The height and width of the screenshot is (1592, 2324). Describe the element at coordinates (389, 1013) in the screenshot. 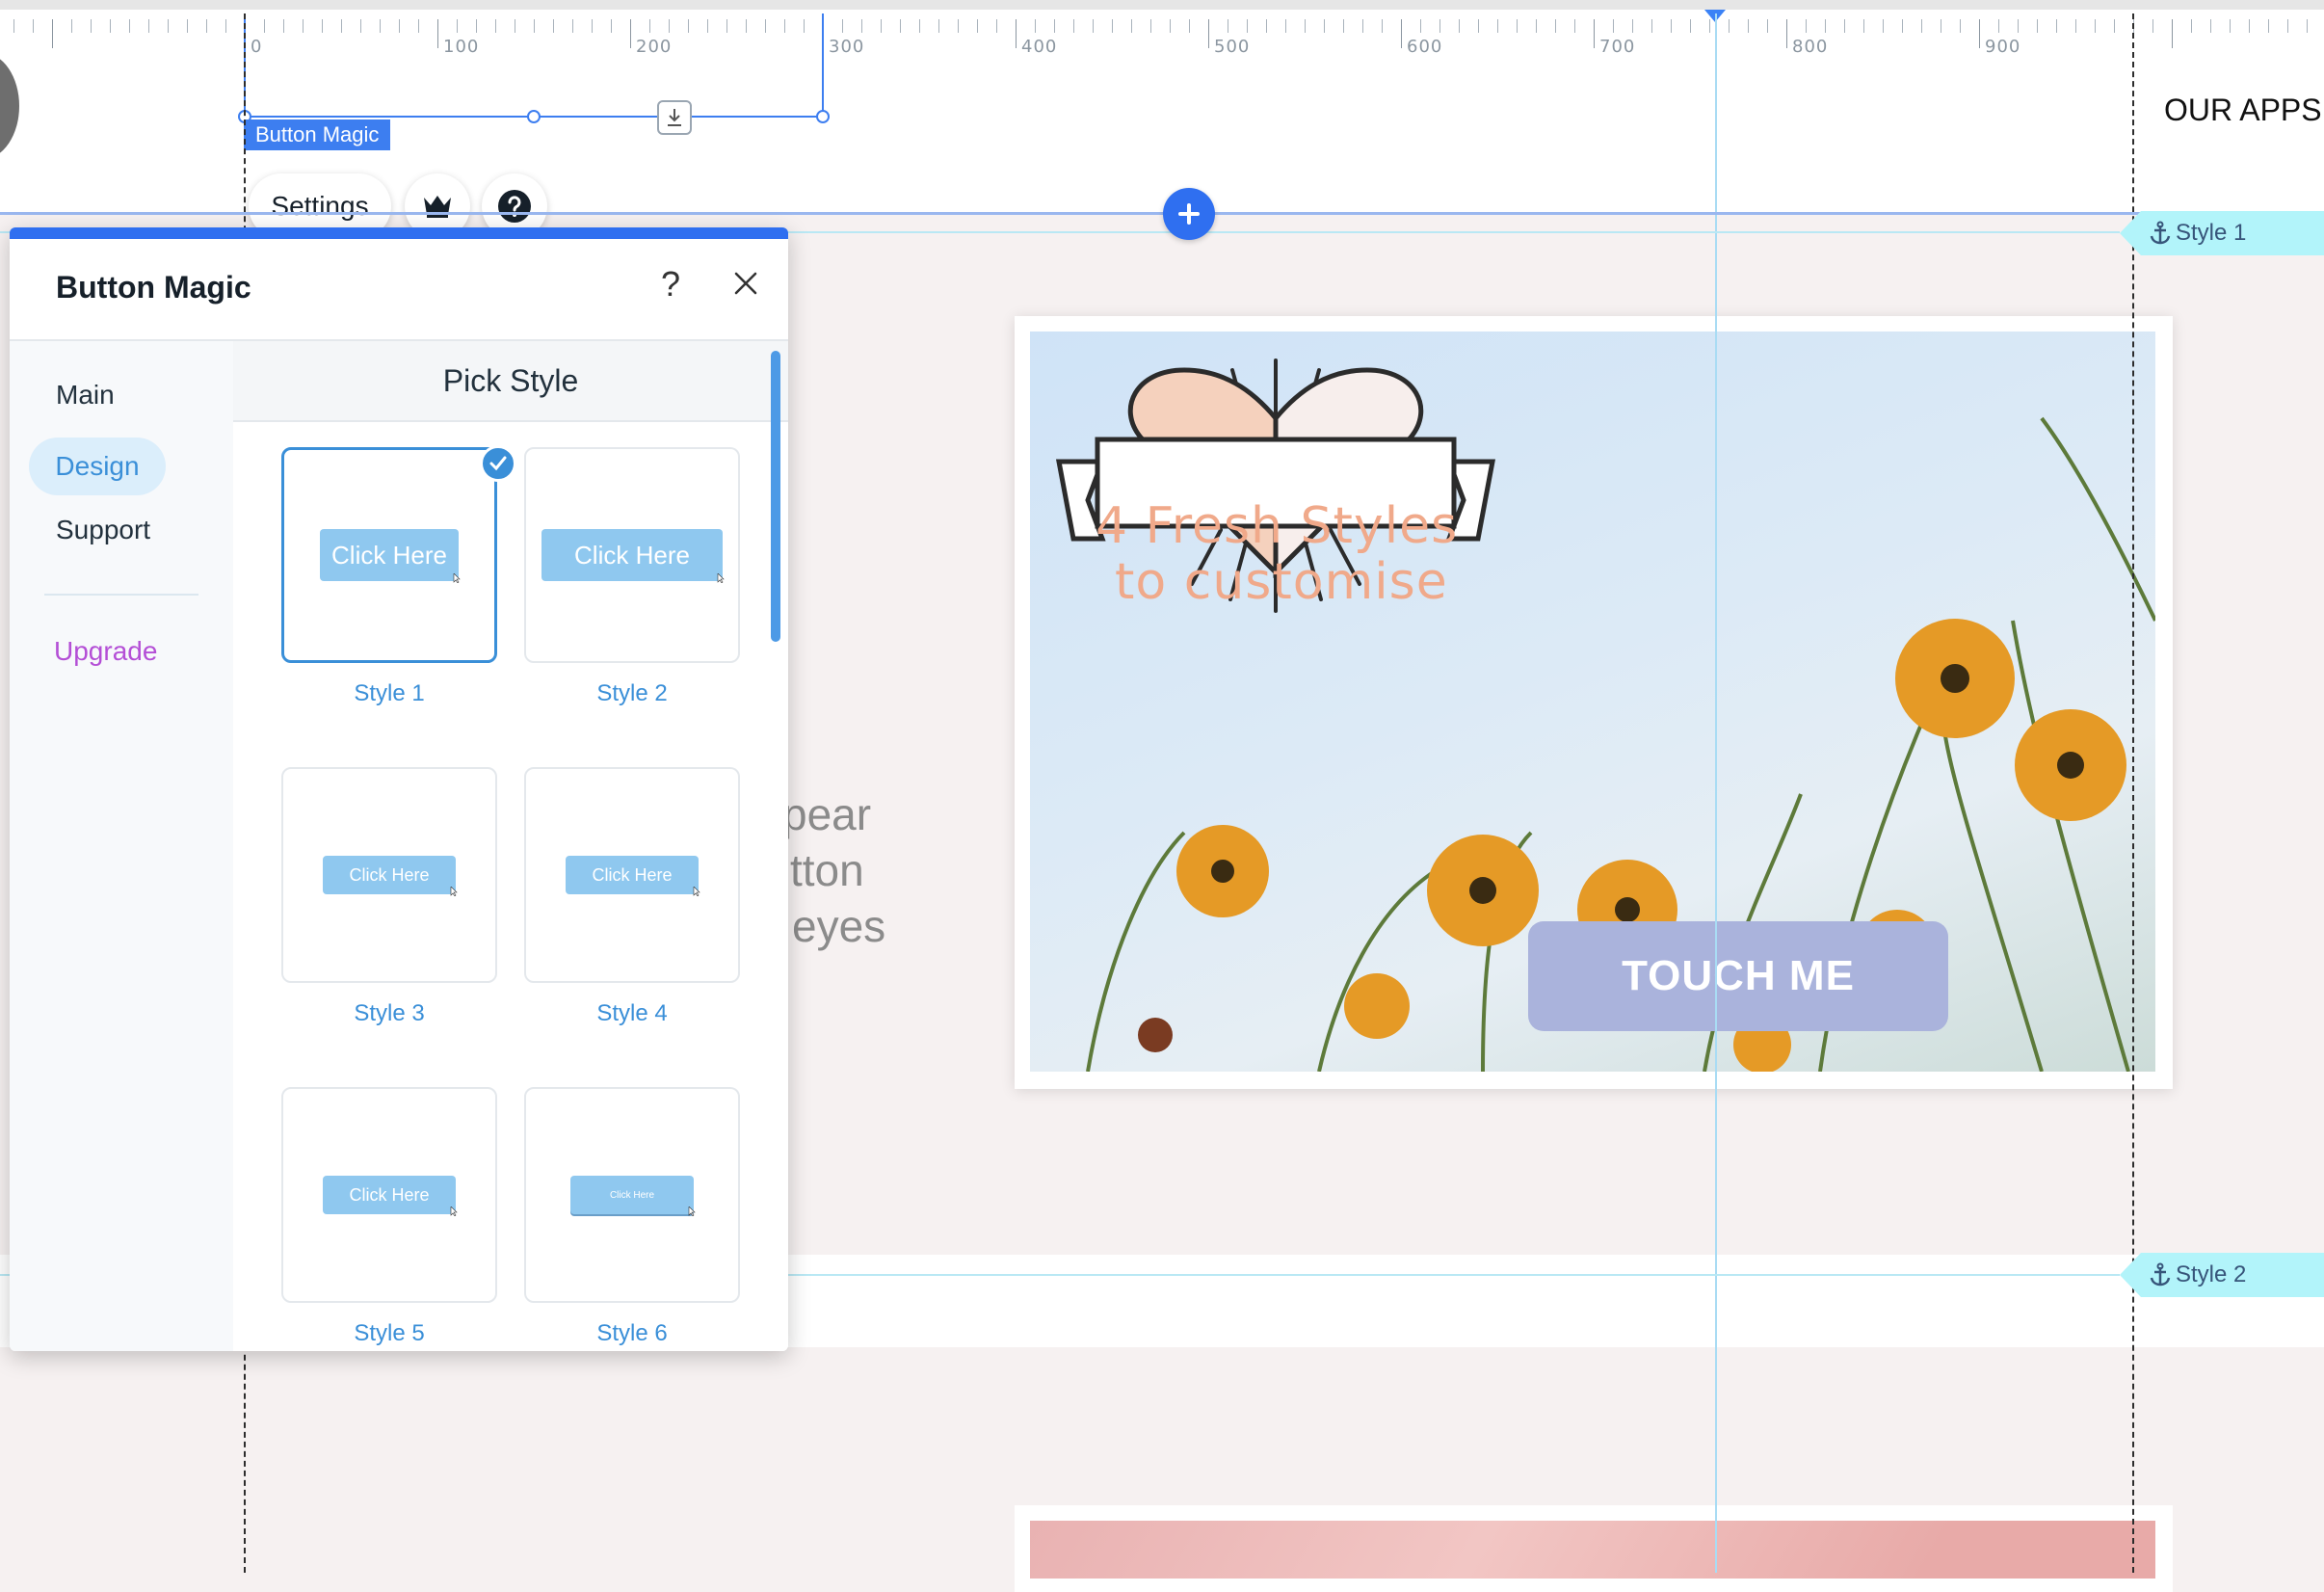

I see `style-label-3: Style 3` at that location.